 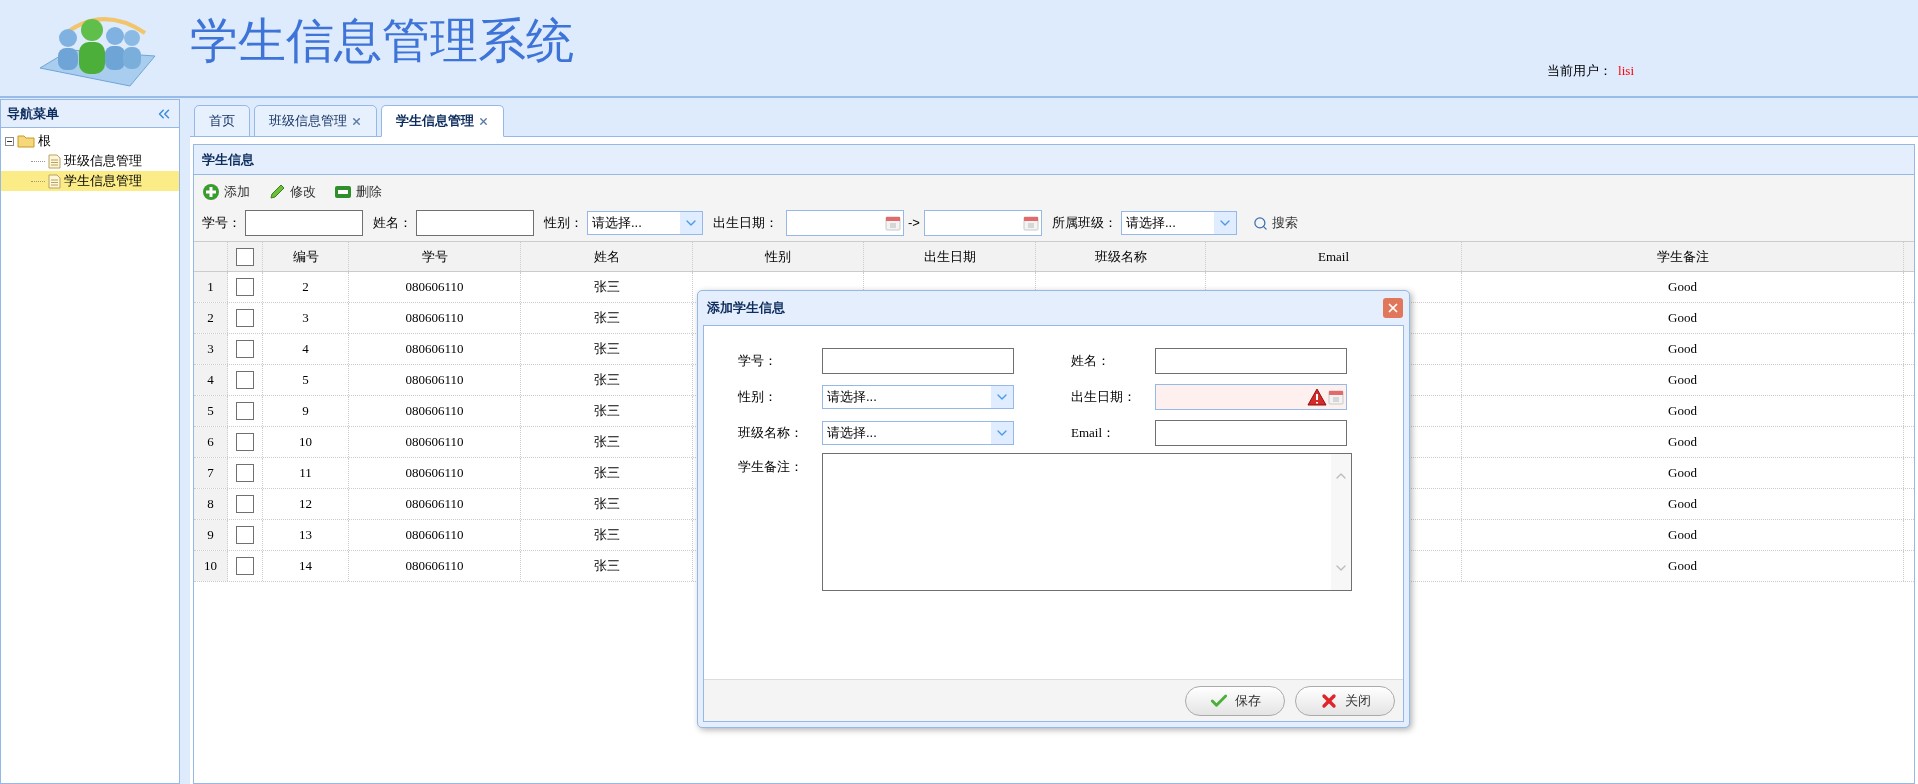 What do you see at coordinates (315, 121) in the screenshot?
I see `tab: 班级信息管理` at bounding box center [315, 121].